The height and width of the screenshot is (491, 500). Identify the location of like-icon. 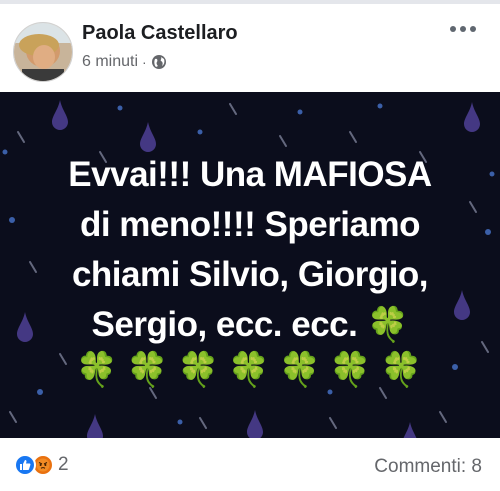
(25, 465).